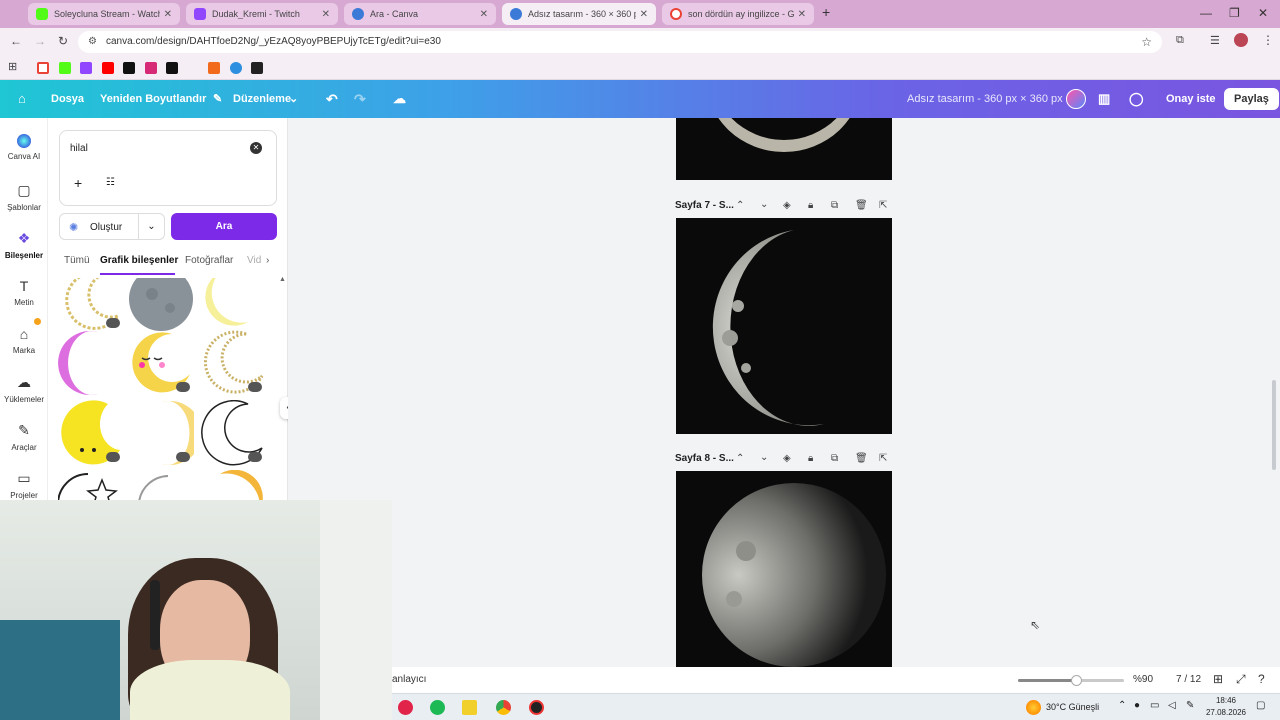  What do you see at coordinates (883, 205) in the screenshot?
I see `add-page-icon: ⇱` at bounding box center [883, 205].